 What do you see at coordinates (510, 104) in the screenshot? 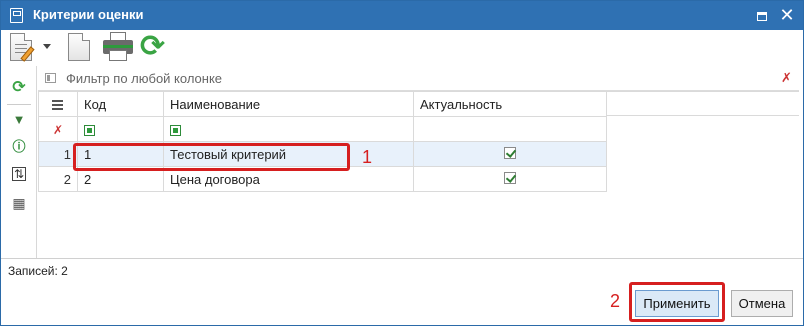
I see `column-header-active: Актуальность` at bounding box center [510, 104].